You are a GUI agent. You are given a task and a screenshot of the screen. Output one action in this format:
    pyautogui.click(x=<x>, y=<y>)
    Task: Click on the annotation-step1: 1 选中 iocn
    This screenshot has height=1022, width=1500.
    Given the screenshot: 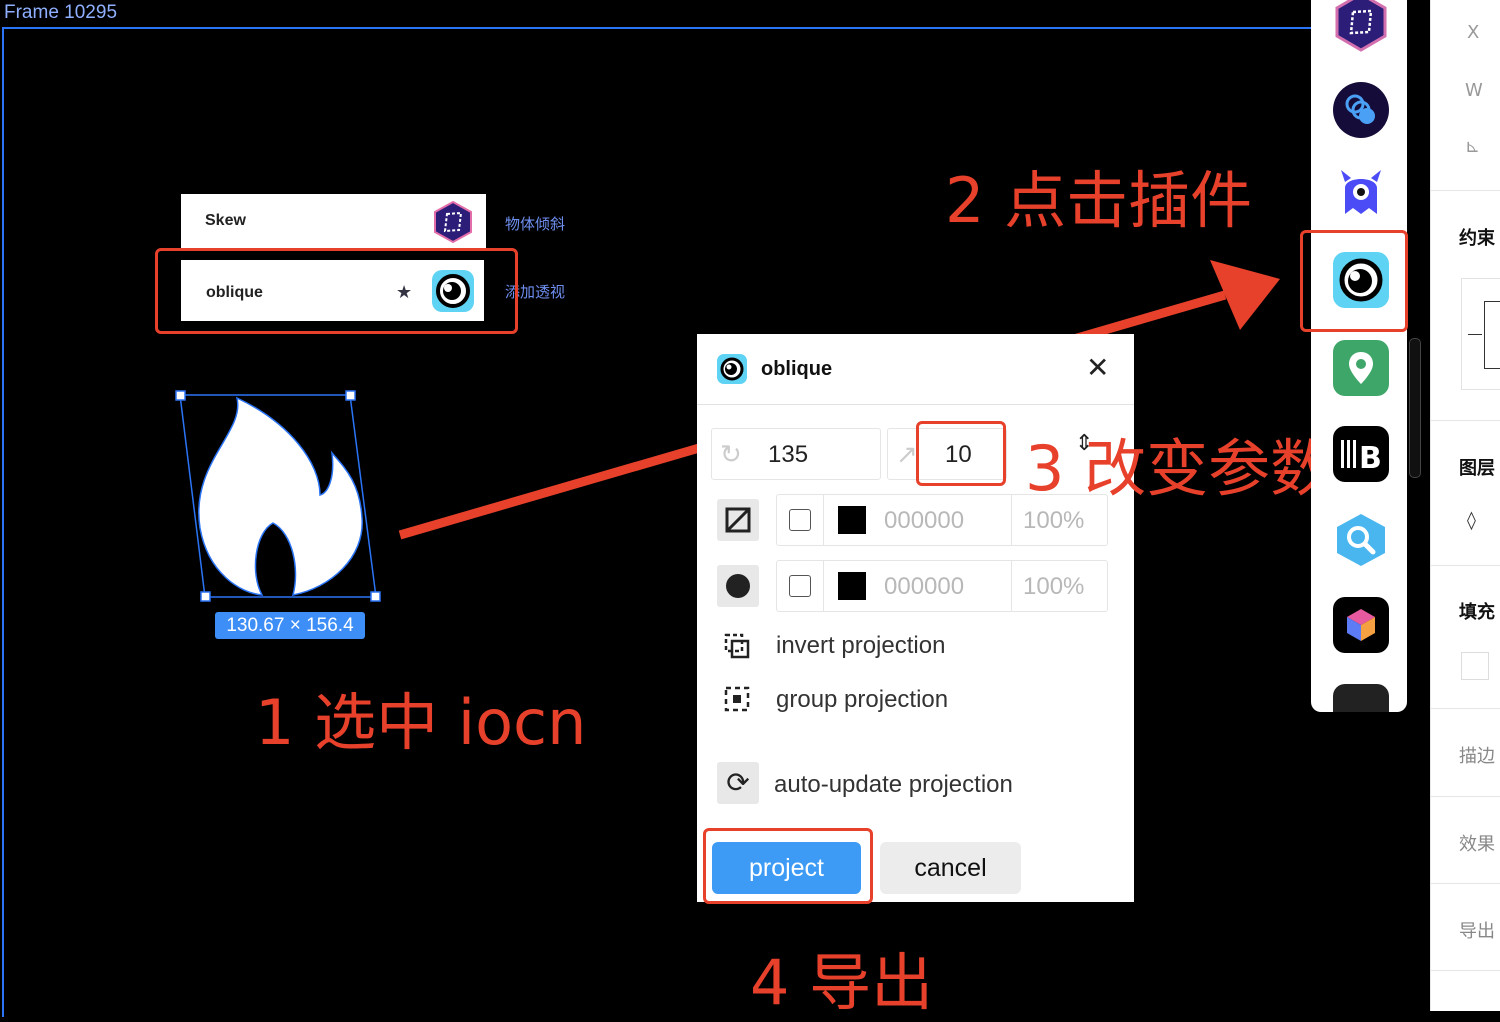 What is the action you would take?
    pyautogui.click(x=421, y=722)
    